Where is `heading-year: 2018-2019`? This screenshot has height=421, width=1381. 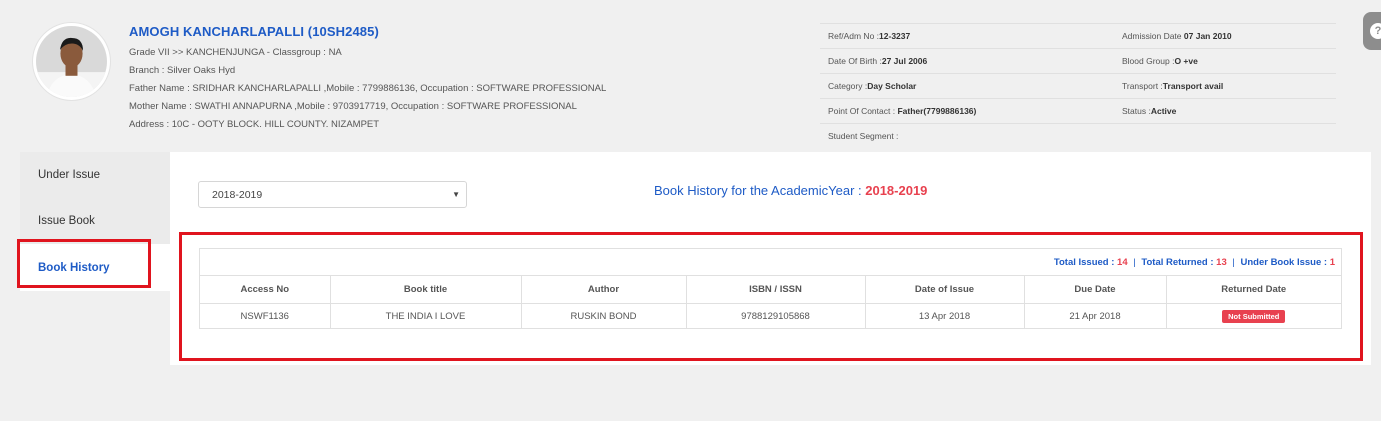 heading-year: 2018-2019 is located at coordinates (896, 190).